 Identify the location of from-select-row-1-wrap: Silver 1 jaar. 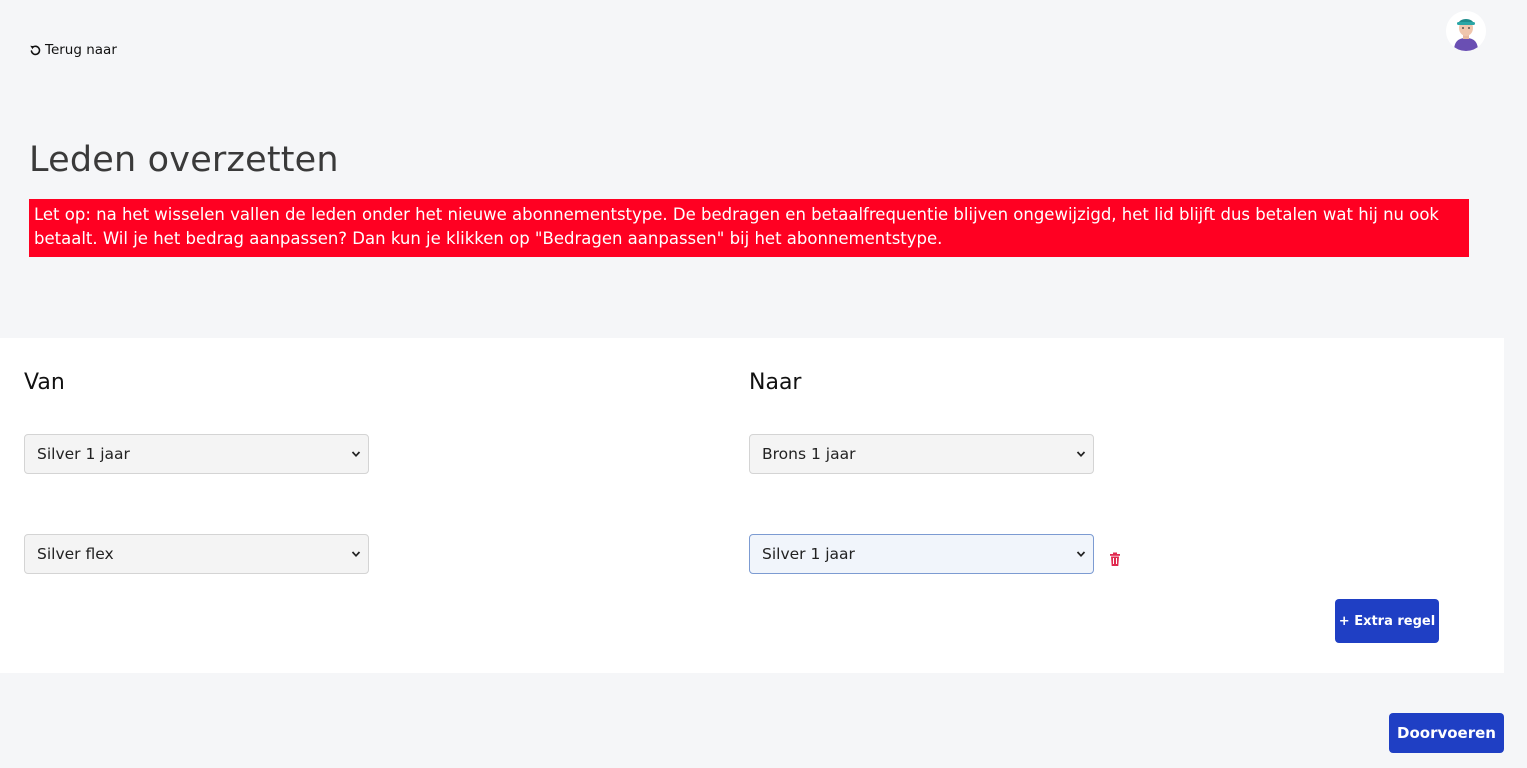
(196, 454).